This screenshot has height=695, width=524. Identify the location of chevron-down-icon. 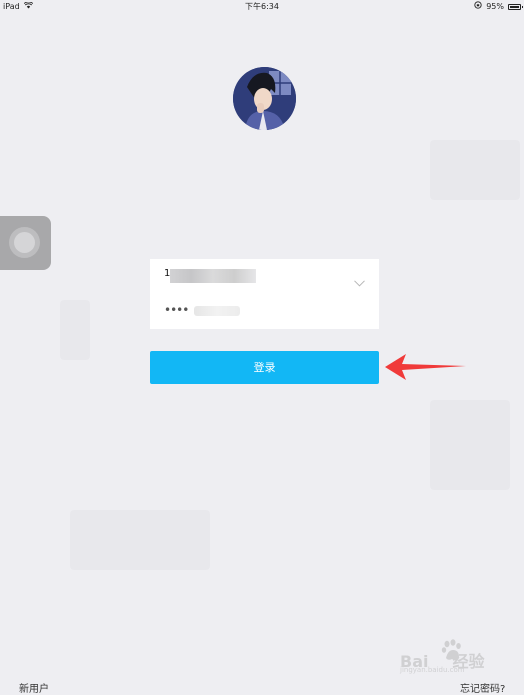
(359, 279).